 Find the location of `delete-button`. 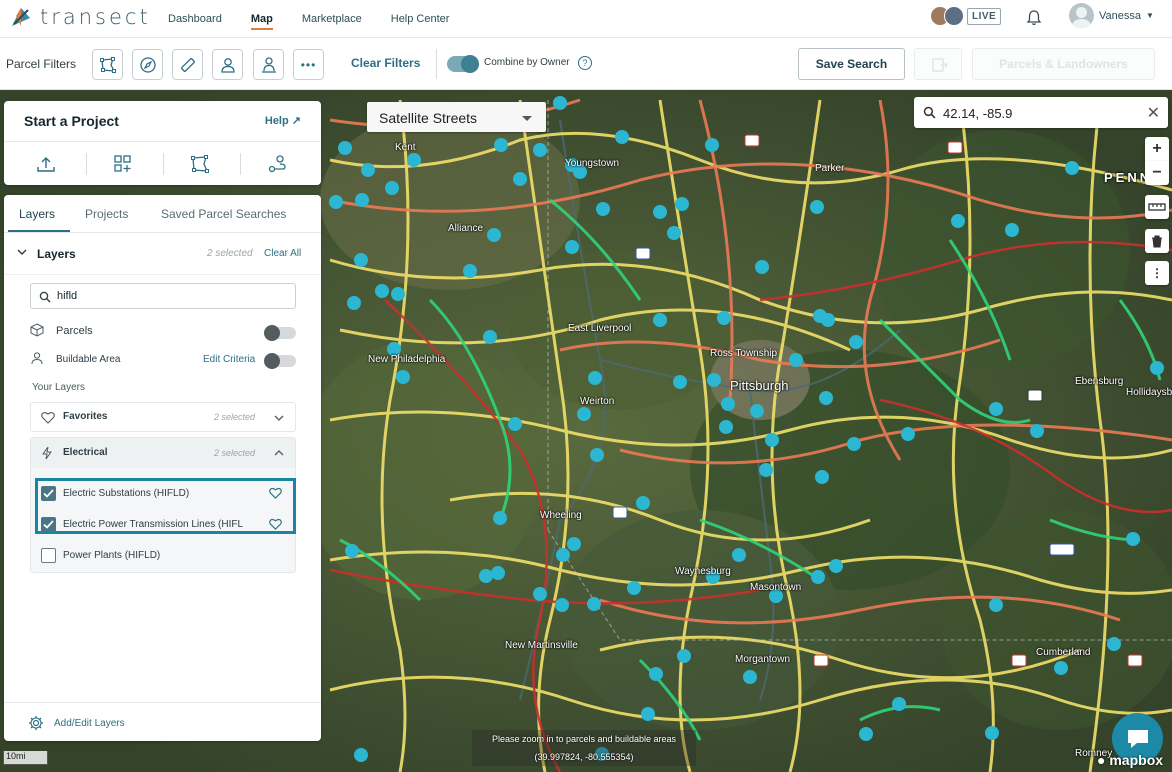

delete-button is located at coordinates (1157, 241).